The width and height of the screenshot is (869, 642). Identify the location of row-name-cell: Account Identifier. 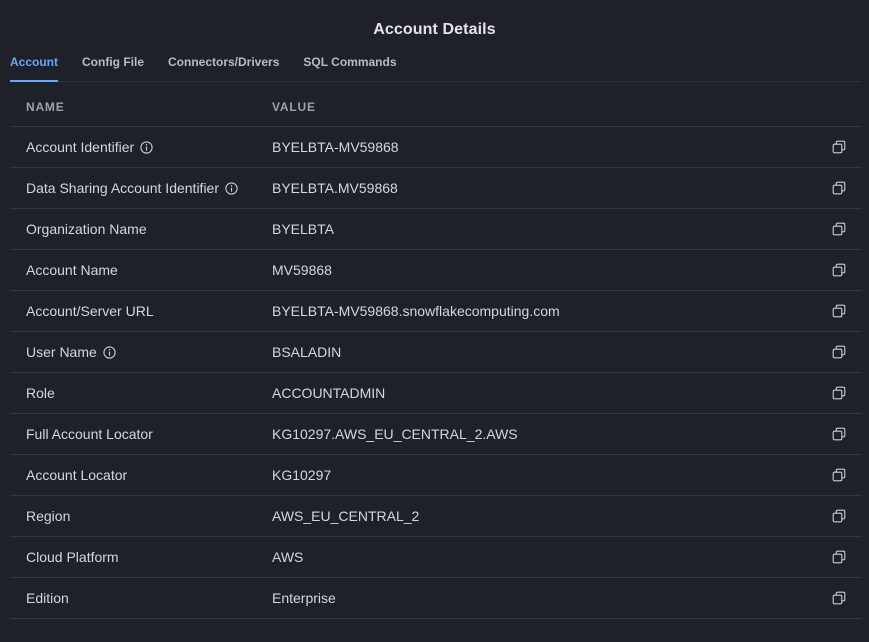
(141, 147).